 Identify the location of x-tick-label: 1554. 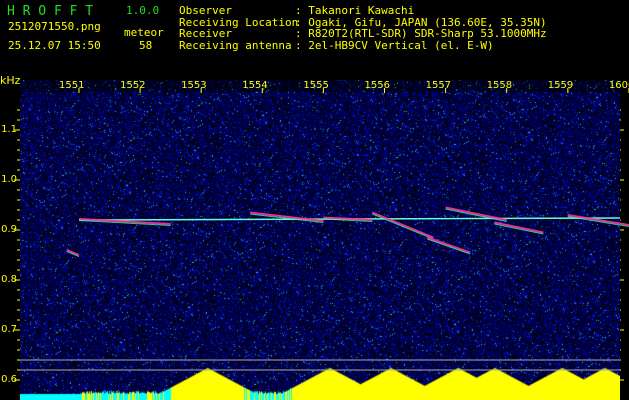
(255, 85).